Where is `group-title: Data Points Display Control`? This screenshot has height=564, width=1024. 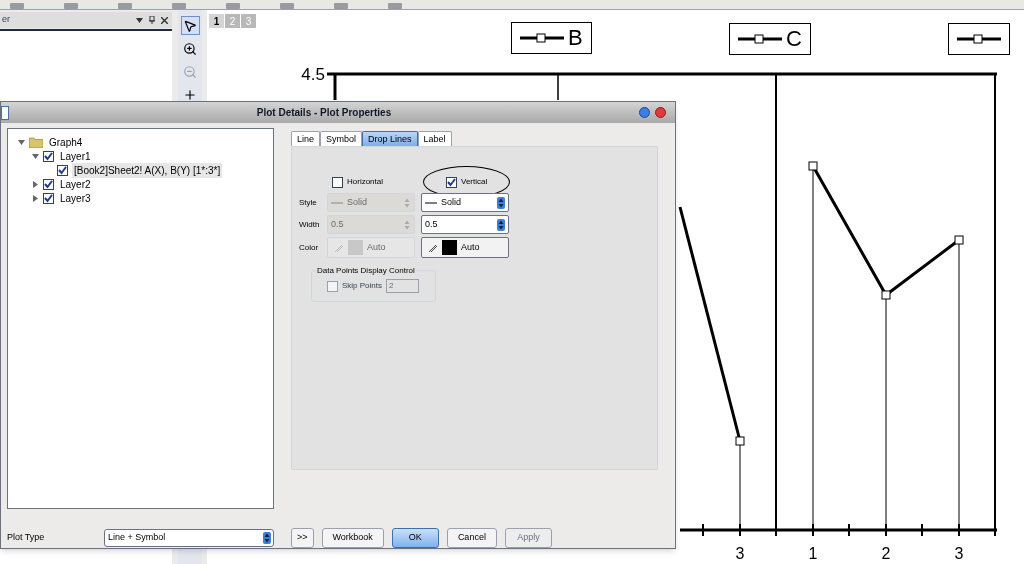
group-title: Data Points Display Control is located at coordinates (366, 271).